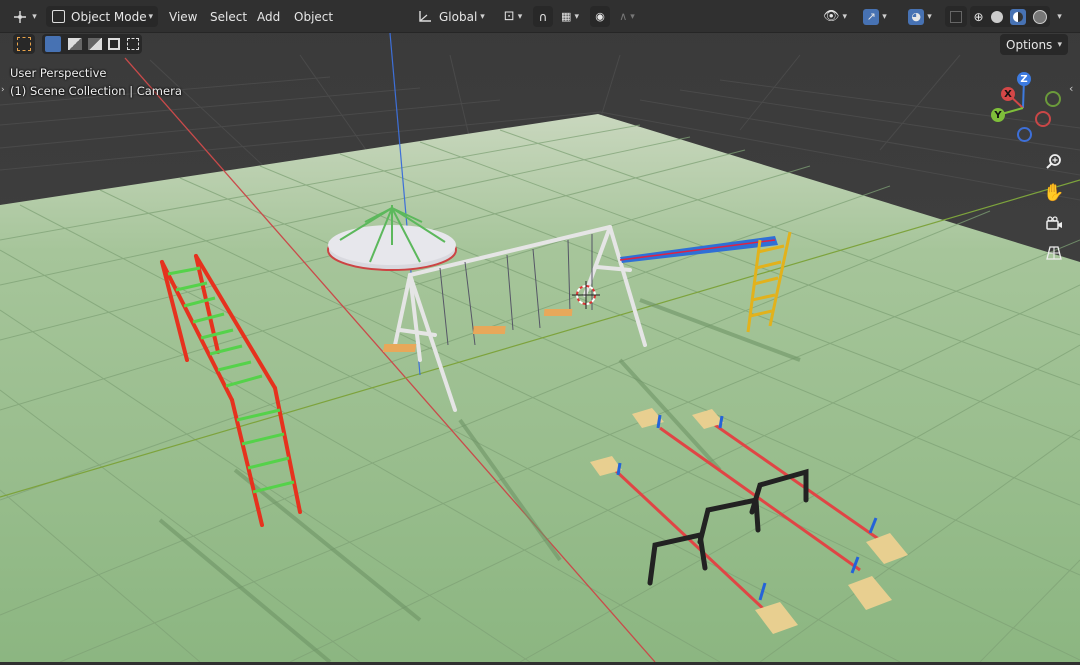 The image size is (1080, 665). I want to click on hand-icon: ✋, so click(1054, 193).